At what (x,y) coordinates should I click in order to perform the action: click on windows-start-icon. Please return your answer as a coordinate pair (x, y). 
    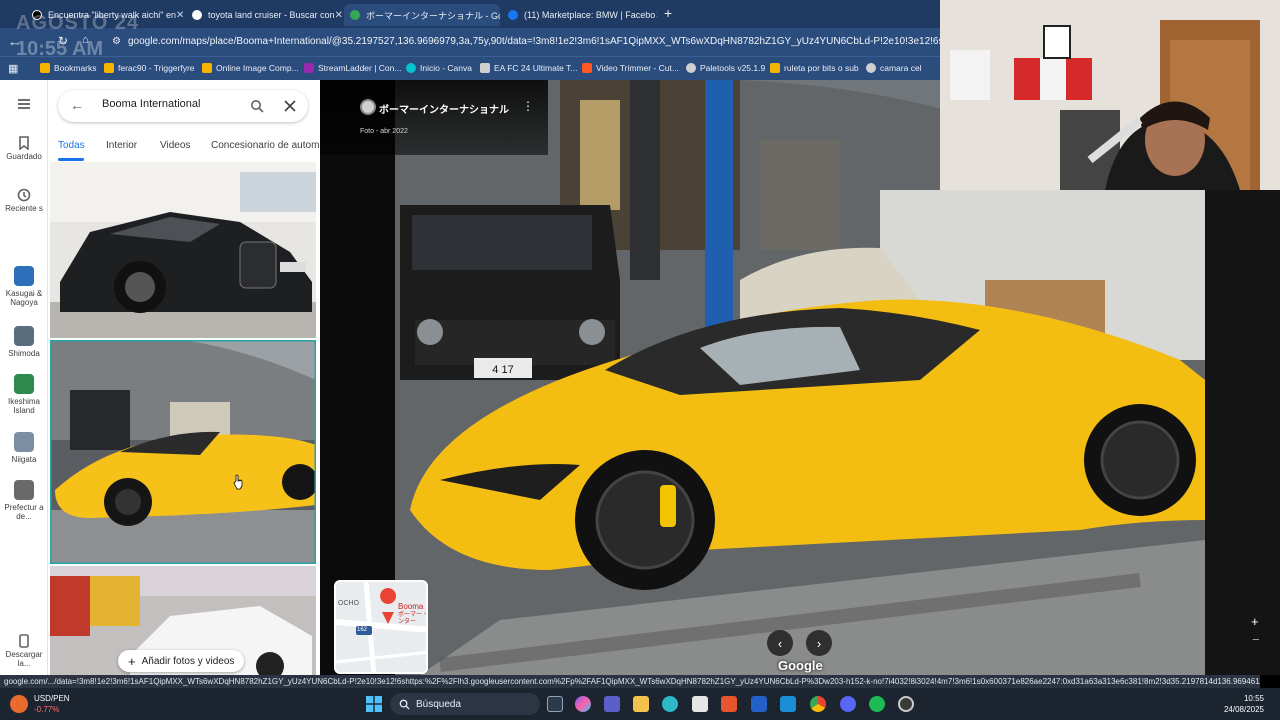
    Looking at the image, I should click on (374, 704).